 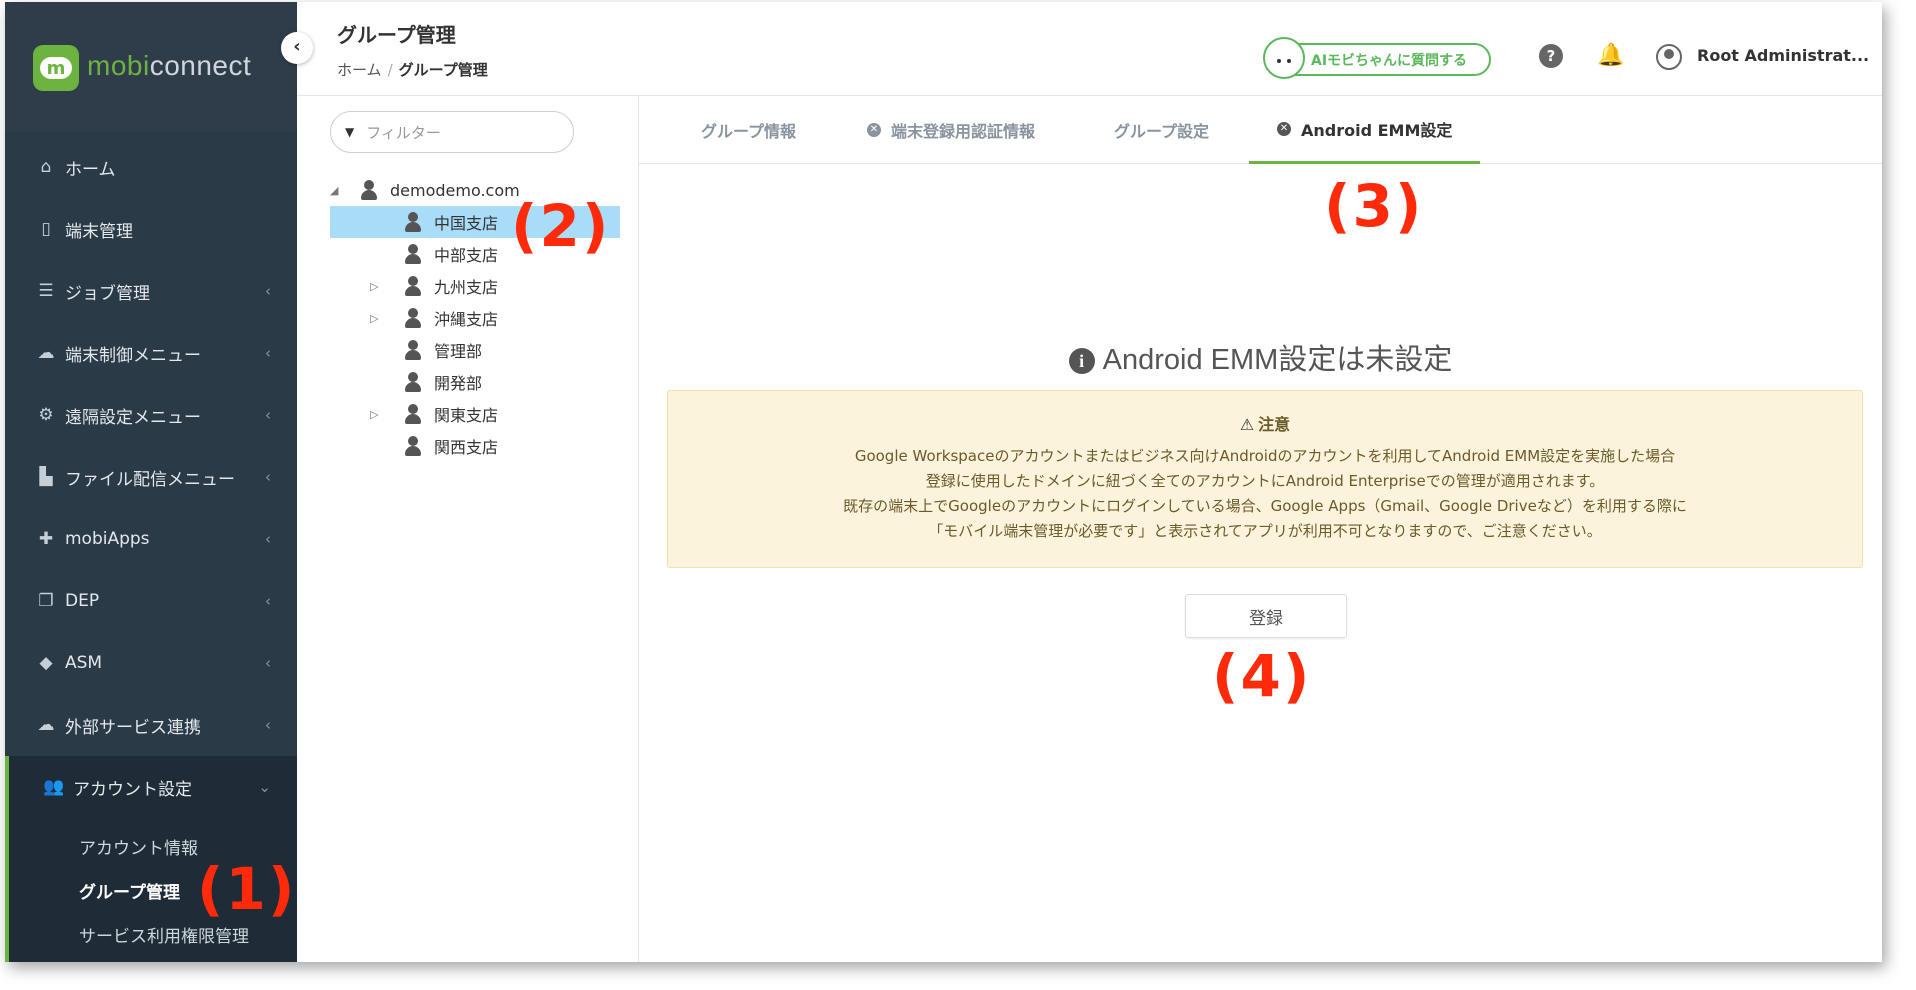 What do you see at coordinates (561, 226) in the screenshot?
I see `annotation-2: (2)` at bounding box center [561, 226].